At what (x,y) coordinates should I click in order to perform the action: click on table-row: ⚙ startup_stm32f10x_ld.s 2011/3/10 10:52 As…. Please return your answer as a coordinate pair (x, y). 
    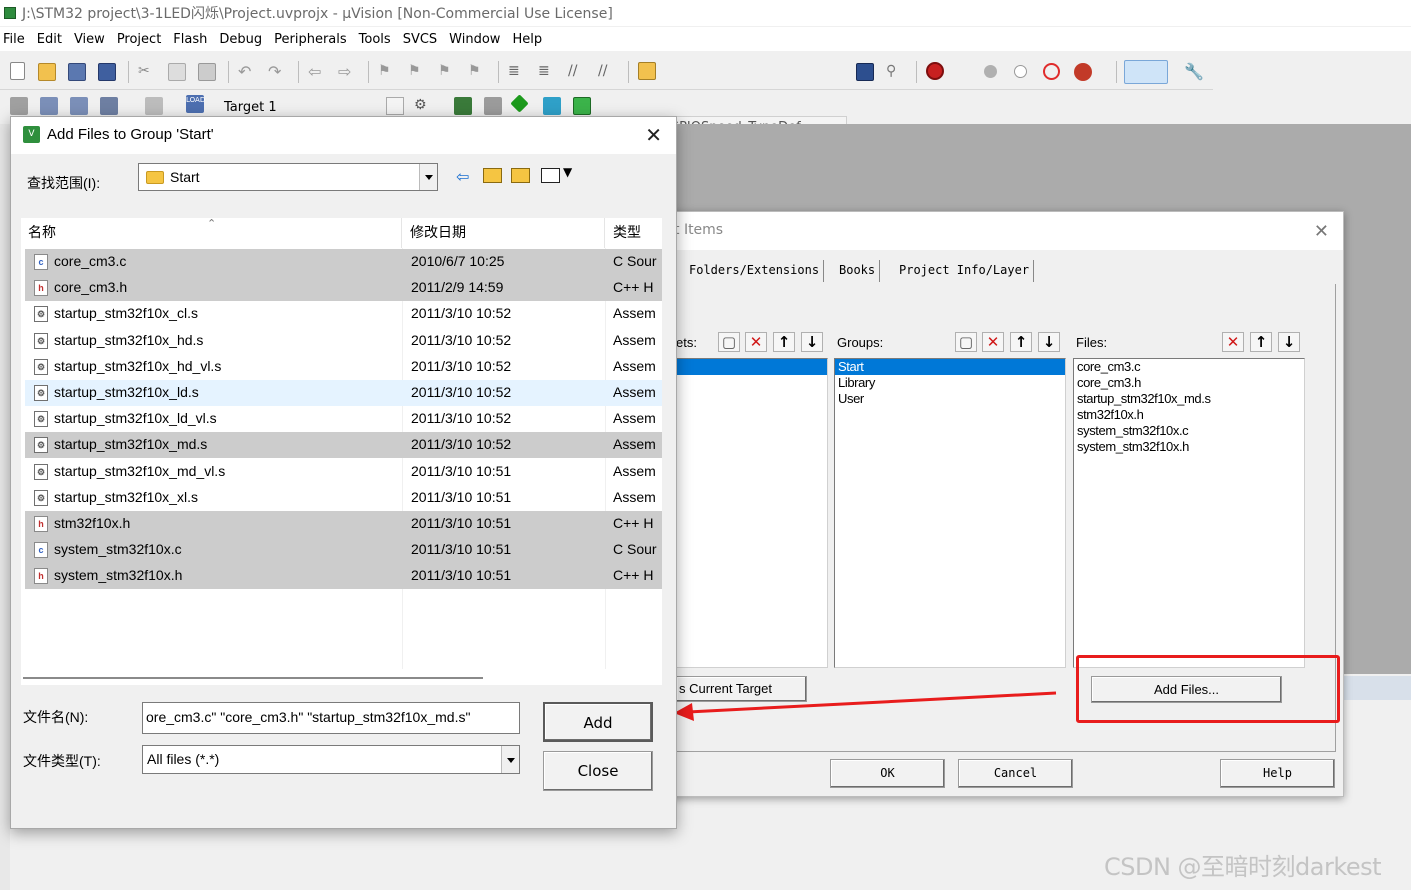
    Looking at the image, I should click on (343, 393).